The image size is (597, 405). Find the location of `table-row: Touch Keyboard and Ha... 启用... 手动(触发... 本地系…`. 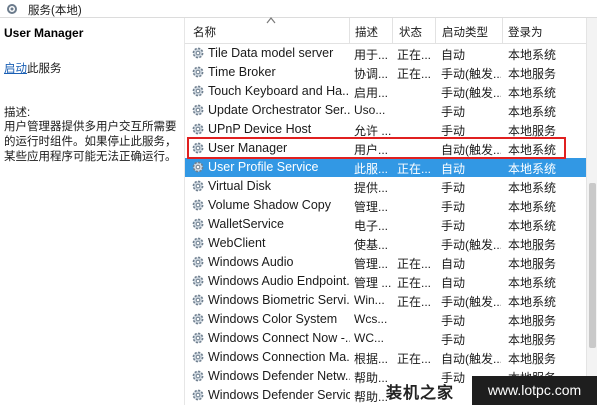

table-row: Touch Keyboard and Ha... 启用... 手动(触发... 本地系… is located at coordinates (385, 91).